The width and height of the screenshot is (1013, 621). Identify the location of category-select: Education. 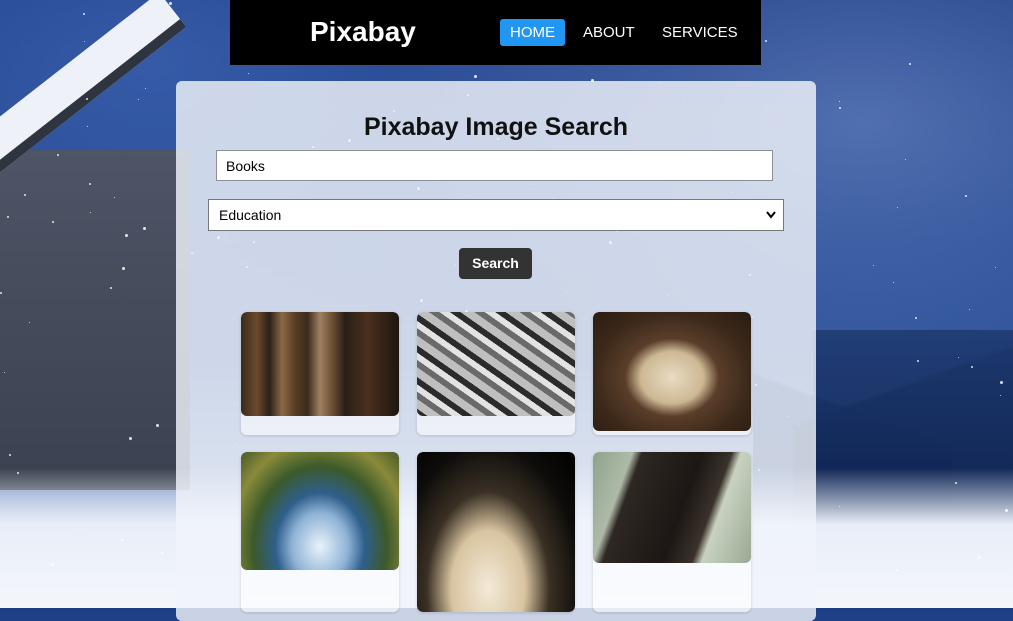
(496, 215).